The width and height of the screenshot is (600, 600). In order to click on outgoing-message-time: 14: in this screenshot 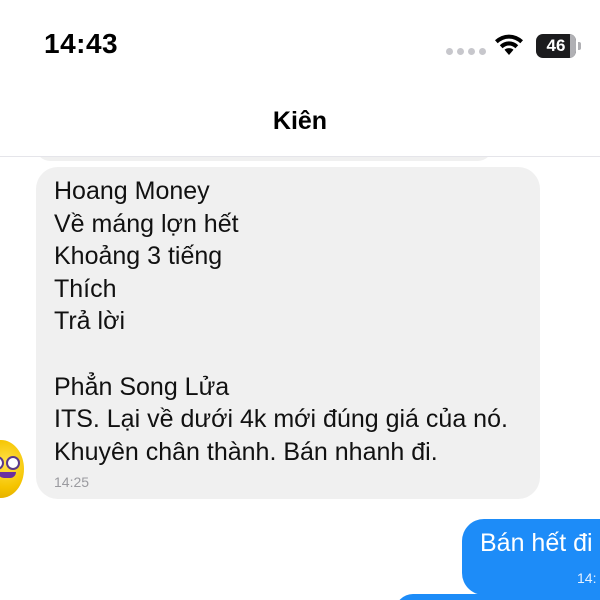, I will do `click(587, 578)`.